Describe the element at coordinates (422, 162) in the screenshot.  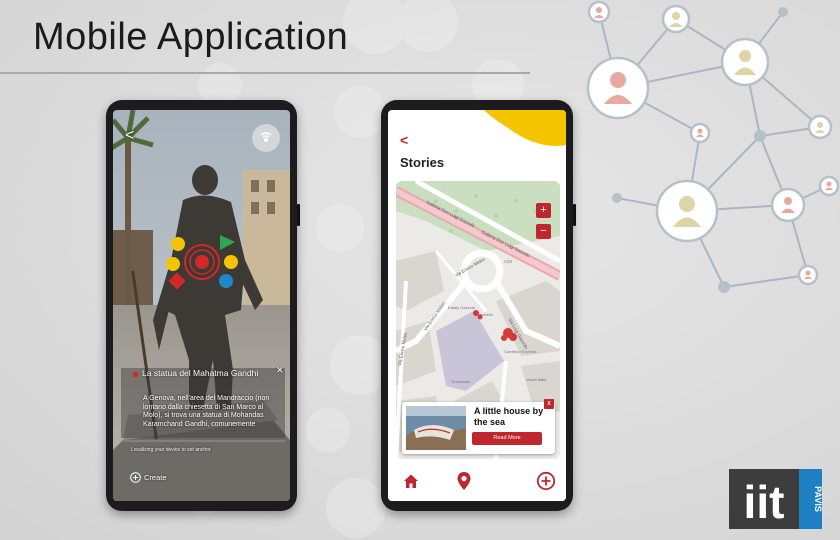
I see `stories-title: Stories` at that location.